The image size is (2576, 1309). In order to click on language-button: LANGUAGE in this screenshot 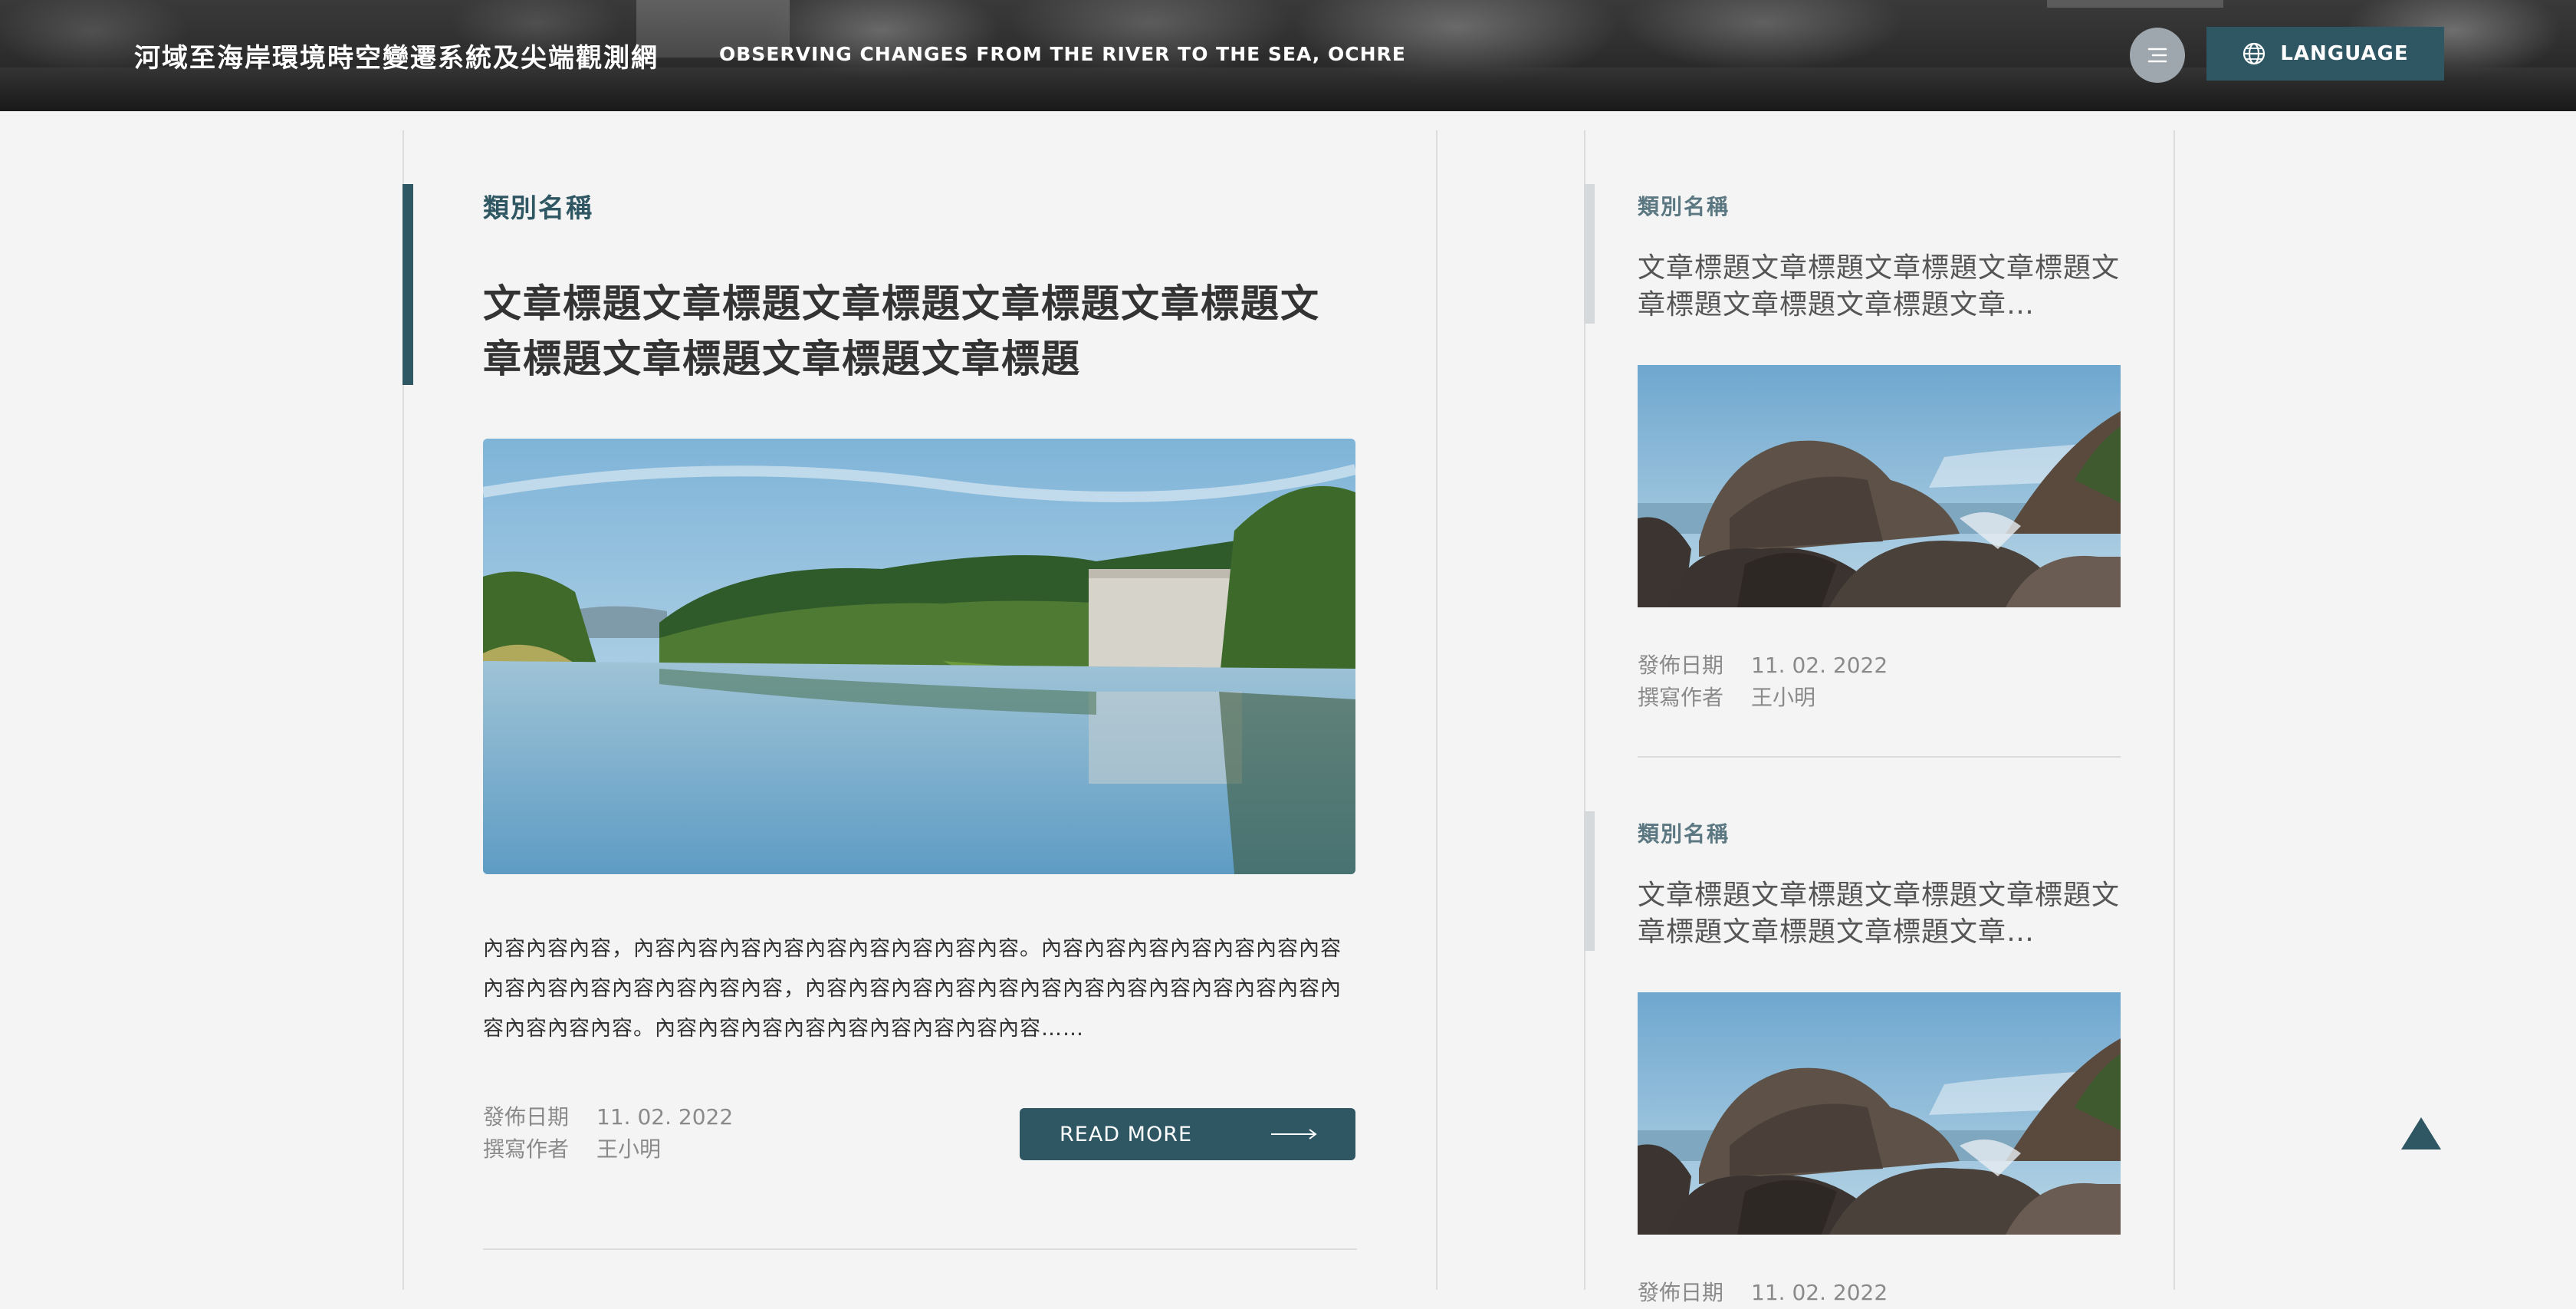, I will do `click(2325, 54)`.